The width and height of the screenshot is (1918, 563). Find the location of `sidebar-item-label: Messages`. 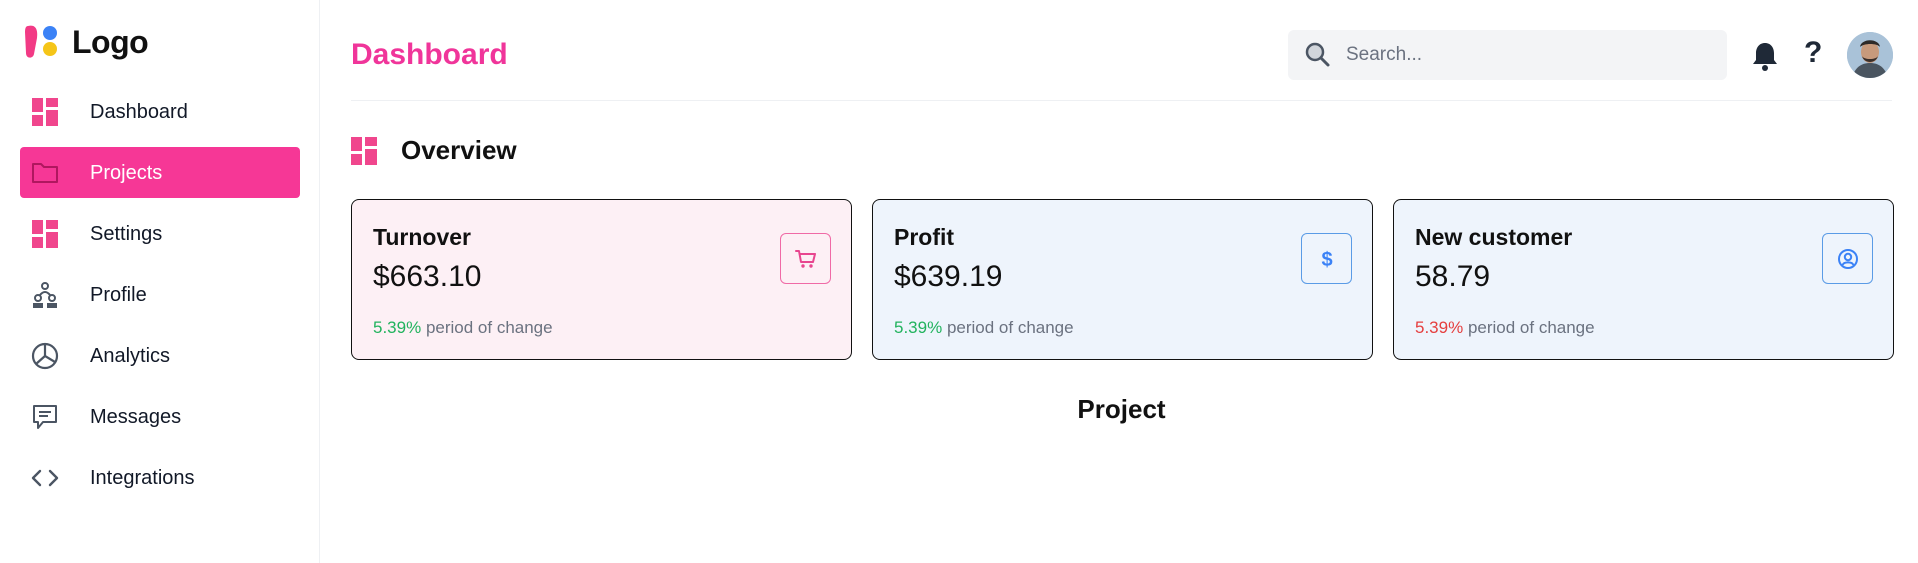

sidebar-item-label: Messages is located at coordinates (136, 416).